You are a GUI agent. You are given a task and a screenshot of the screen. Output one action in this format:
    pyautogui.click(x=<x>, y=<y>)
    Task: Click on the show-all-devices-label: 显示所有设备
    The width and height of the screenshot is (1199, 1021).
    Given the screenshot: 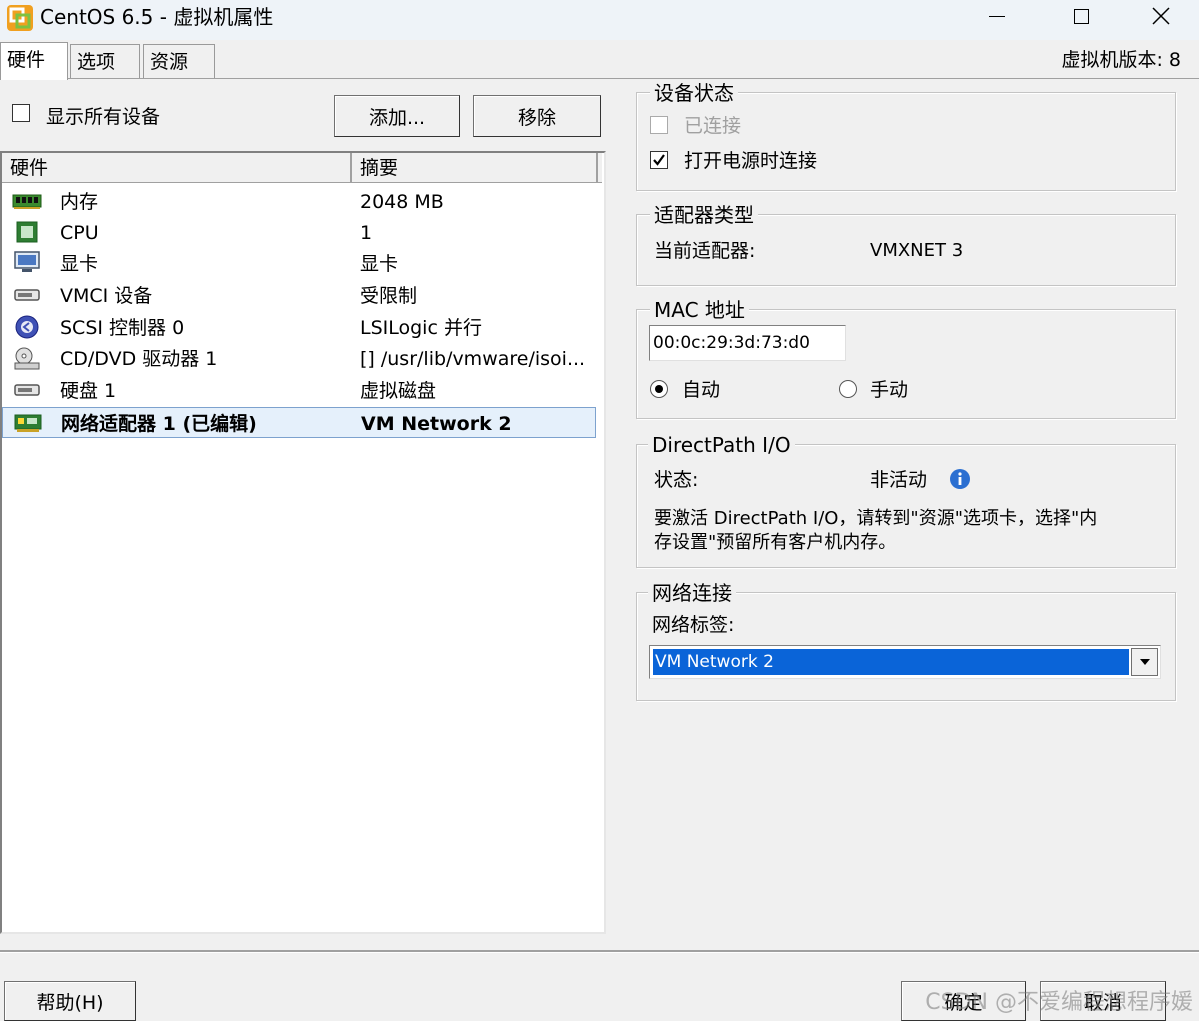 What is the action you would take?
    pyautogui.click(x=103, y=117)
    